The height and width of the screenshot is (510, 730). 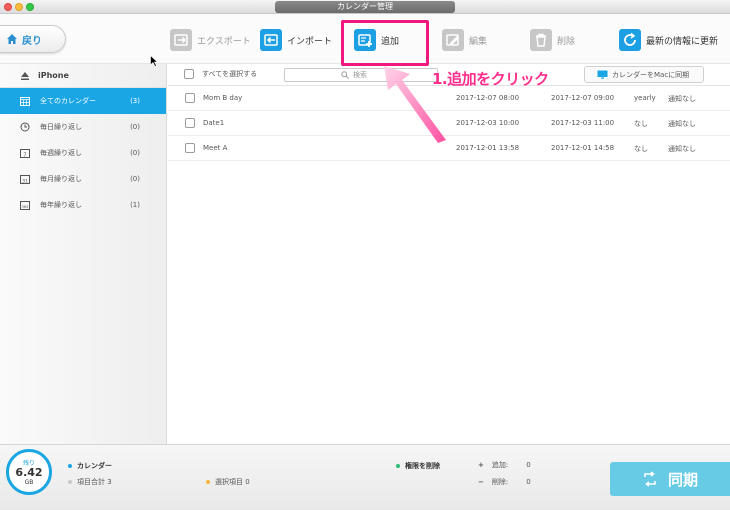 I want to click on import-button: インポート, so click(x=296, y=40).